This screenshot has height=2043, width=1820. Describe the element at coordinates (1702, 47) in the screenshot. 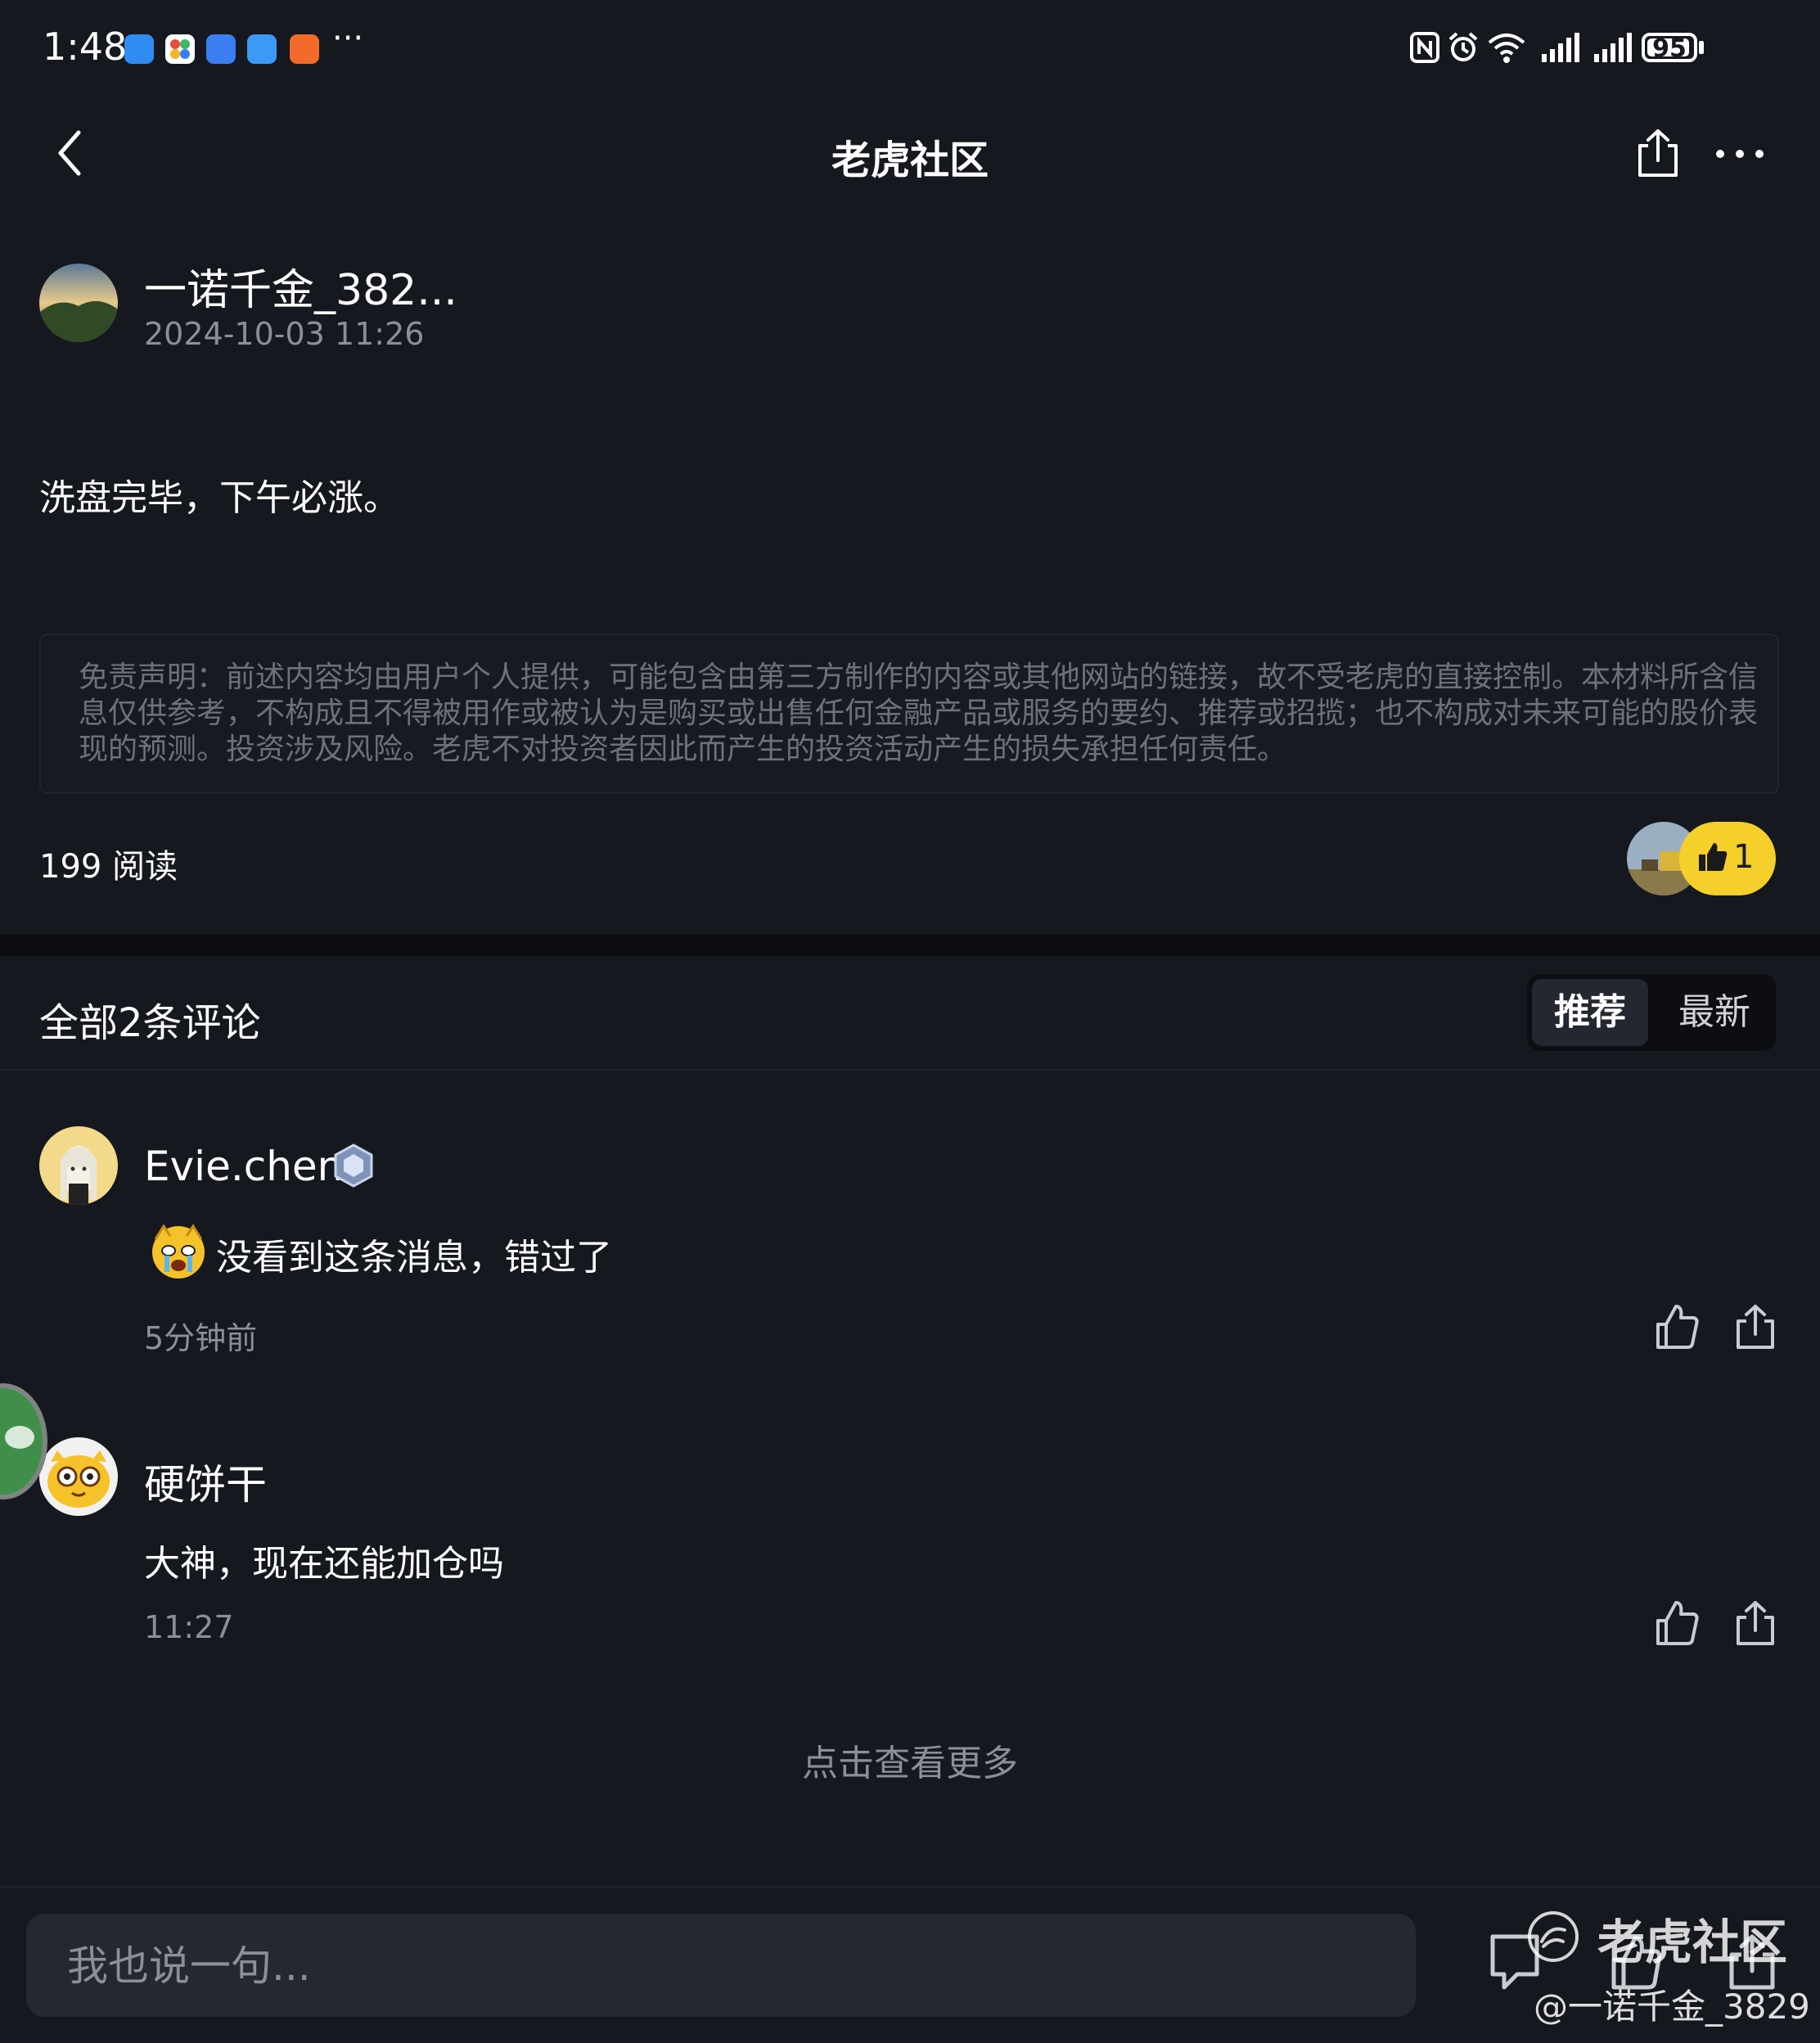

I see `battery-tip` at that location.